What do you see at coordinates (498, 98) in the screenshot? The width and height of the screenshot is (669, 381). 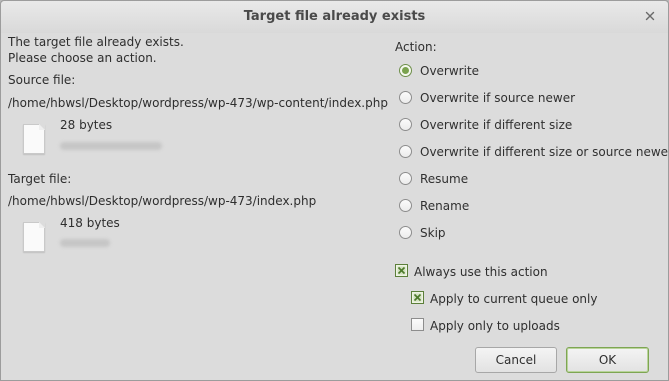 I see `radio-label: Overwrite if source newer` at bounding box center [498, 98].